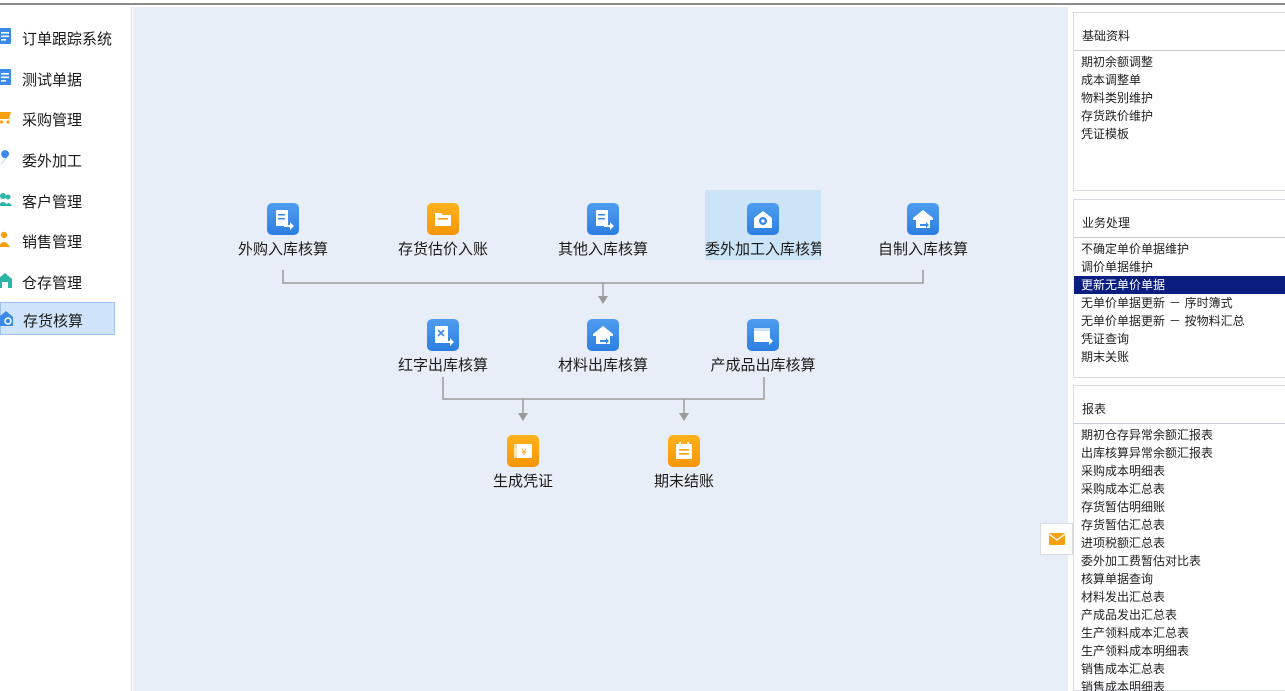 The height and width of the screenshot is (691, 1285). Describe the element at coordinates (1179, 684) in the screenshot. I see `list-item: 销售成本明细表` at that location.